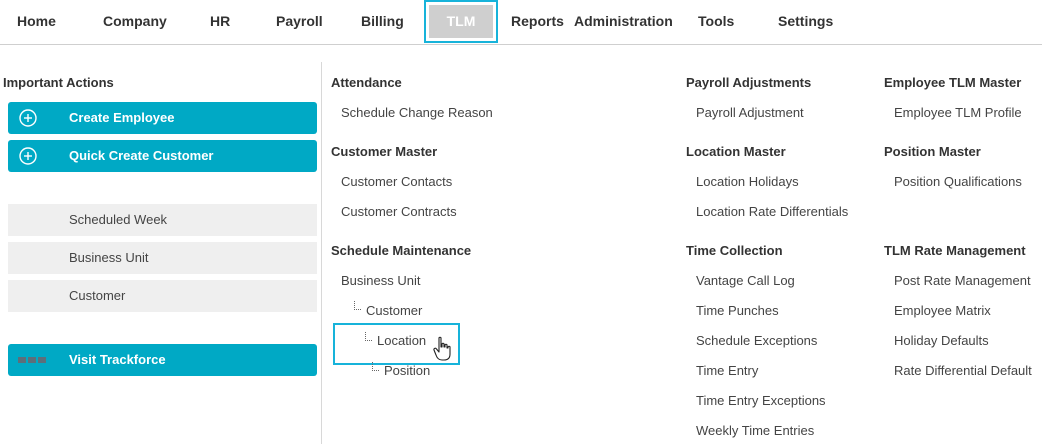  What do you see at coordinates (407, 370) in the screenshot?
I see `position-link: Position` at bounding box center [407, 370].